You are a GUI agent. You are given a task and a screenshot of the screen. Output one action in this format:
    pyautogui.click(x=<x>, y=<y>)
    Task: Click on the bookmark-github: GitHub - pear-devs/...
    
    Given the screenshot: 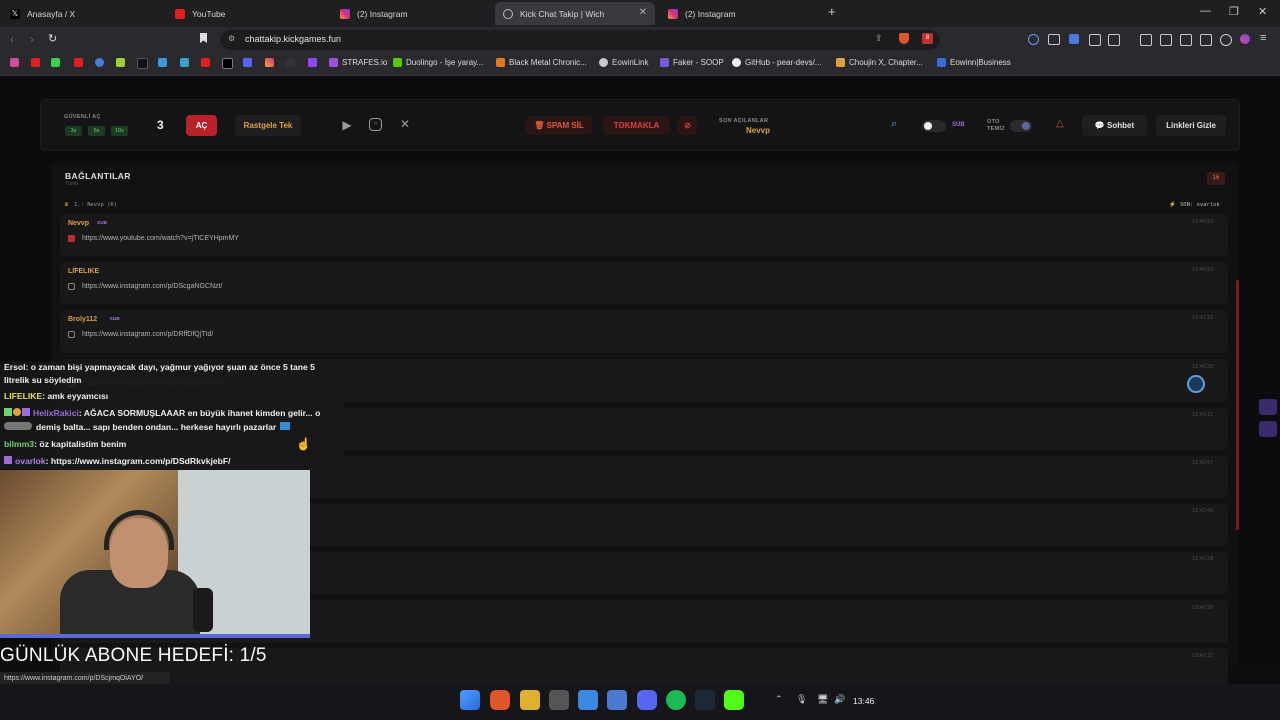 What is the action you would take?
    pyautogui.click(x=776, y=62)
    